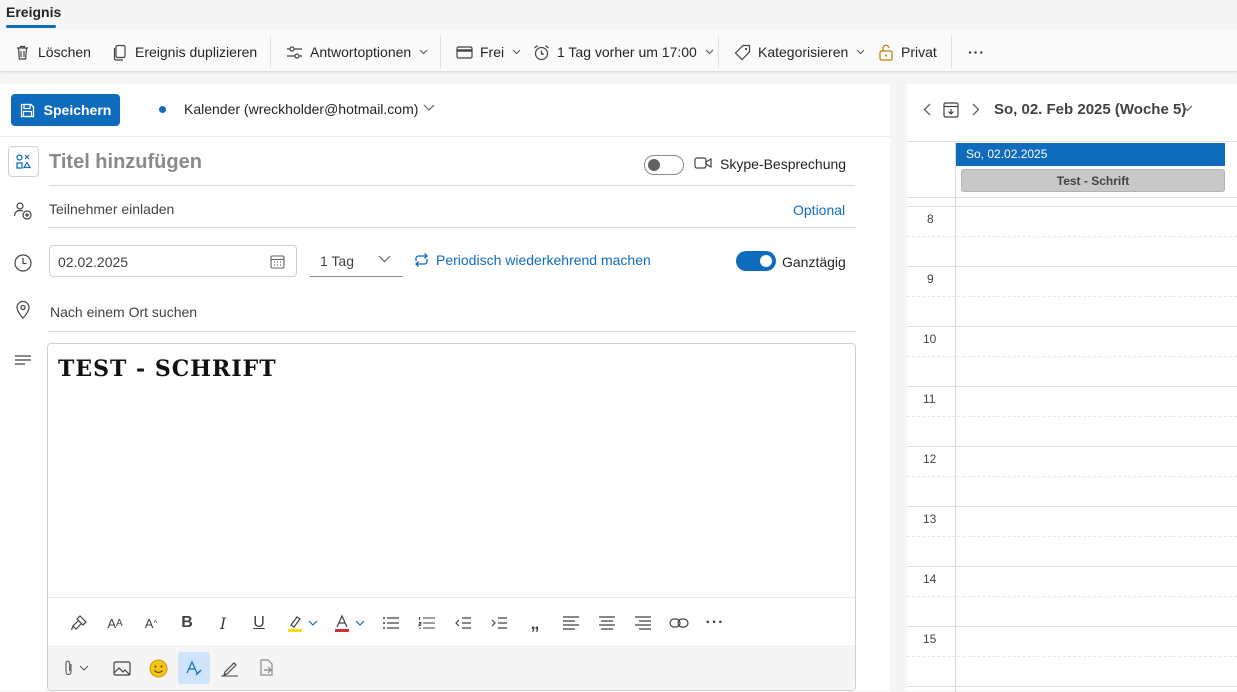  Describe the element at coordinates (277, 261) in the screenshot. I see `calendar-icon` at that location.